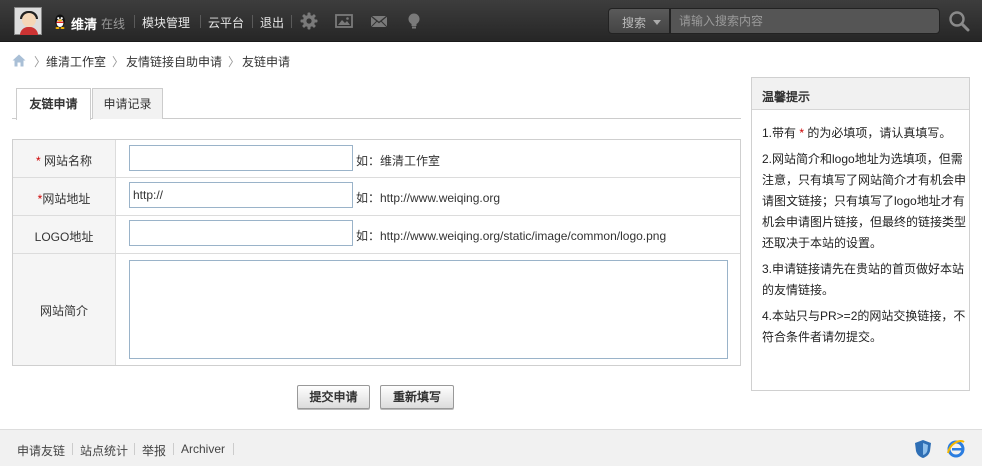 This screenshot has width=982, height=466. Describe the element at coordinates (634, 23) in the screenshot. I see `search-scope-label: 搜索` at that location.